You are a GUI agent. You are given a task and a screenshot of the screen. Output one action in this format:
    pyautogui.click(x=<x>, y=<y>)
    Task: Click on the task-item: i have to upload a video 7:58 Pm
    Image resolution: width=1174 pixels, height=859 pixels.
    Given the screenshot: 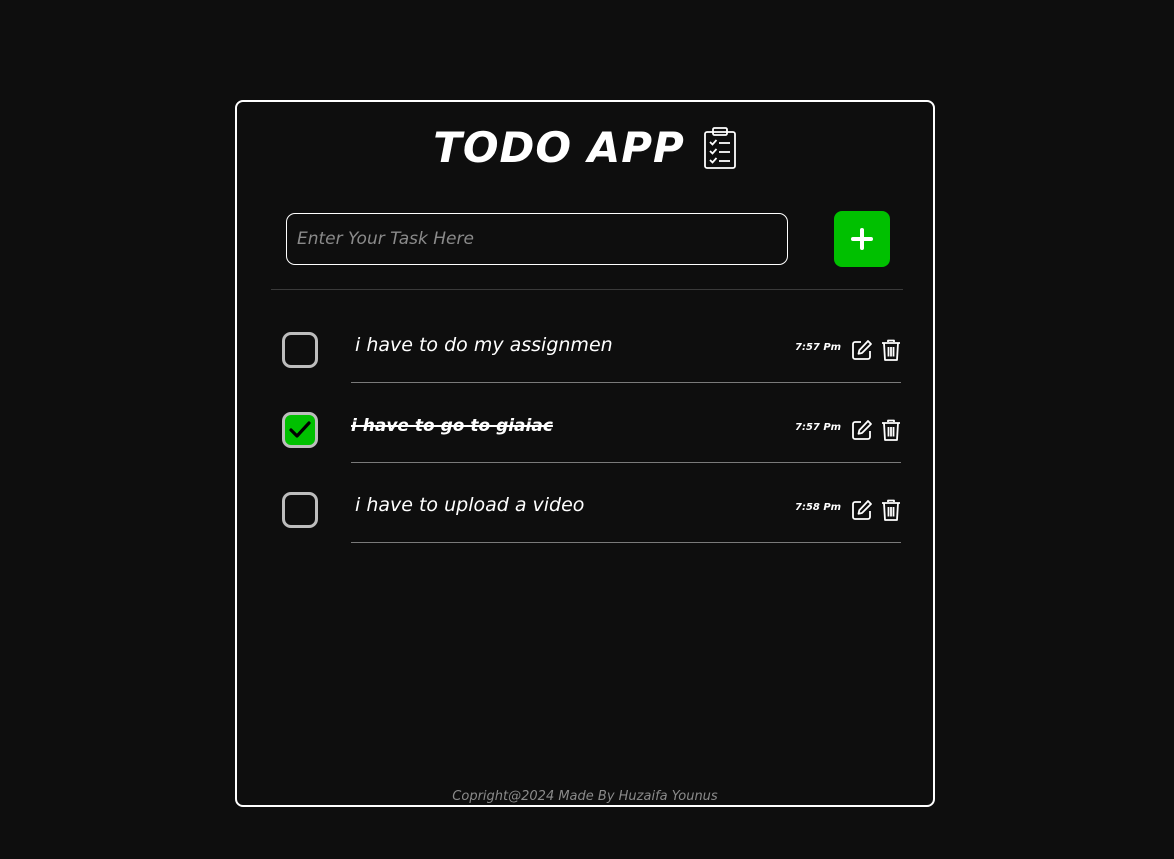 What is the action you would take?
    pyautogui.click(x=585, y=513)
    